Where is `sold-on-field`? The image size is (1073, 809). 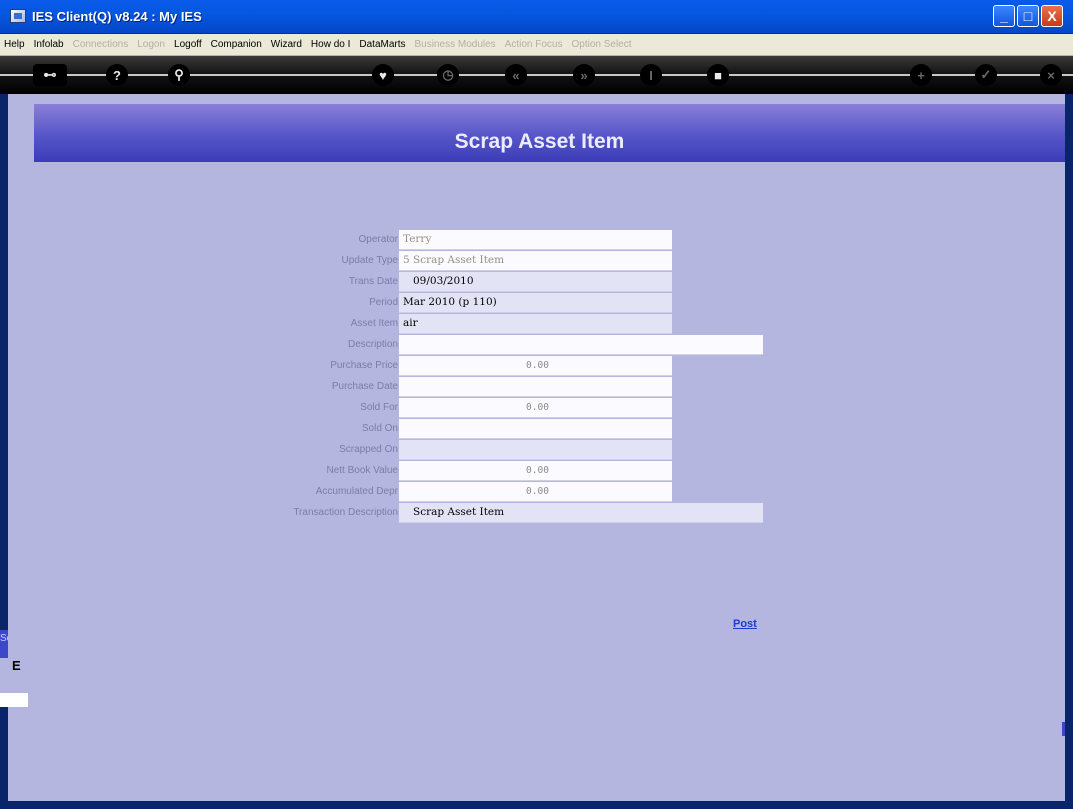
sold-on-field is located at coordinates (535, 429).